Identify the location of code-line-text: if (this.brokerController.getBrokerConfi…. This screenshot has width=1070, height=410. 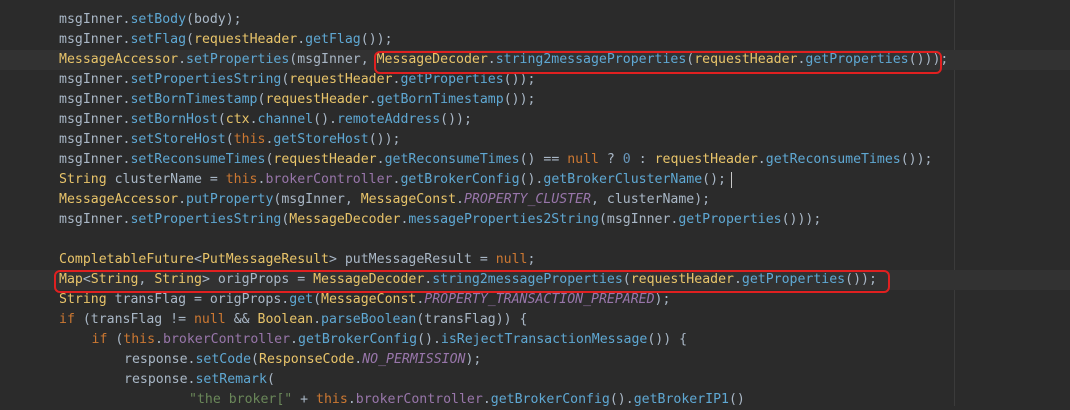
(390, 340).